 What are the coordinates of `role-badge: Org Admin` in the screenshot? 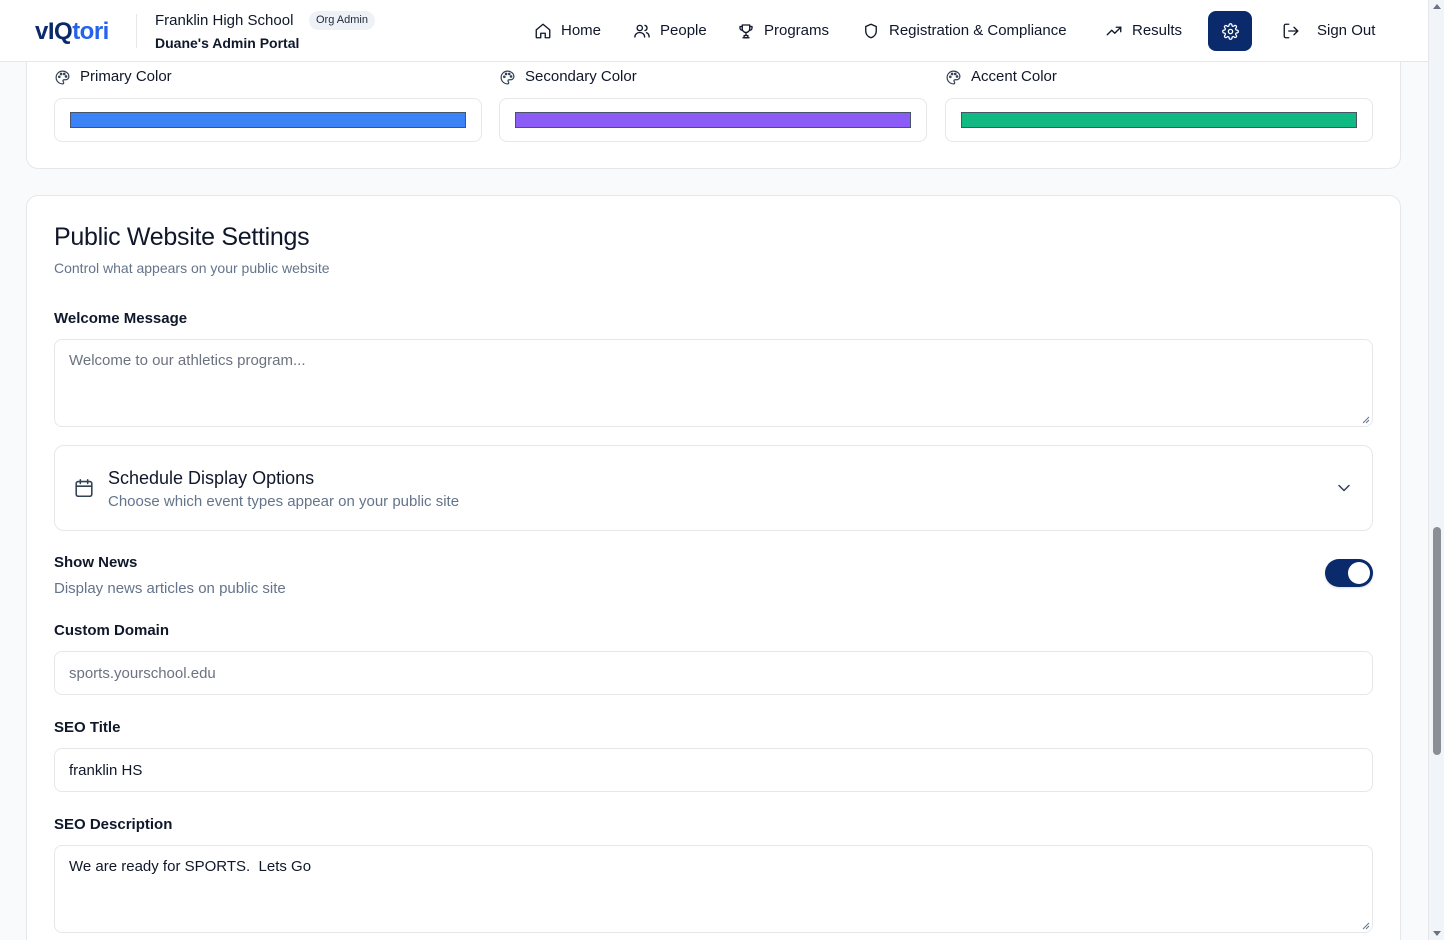 It's located at (342, 20).